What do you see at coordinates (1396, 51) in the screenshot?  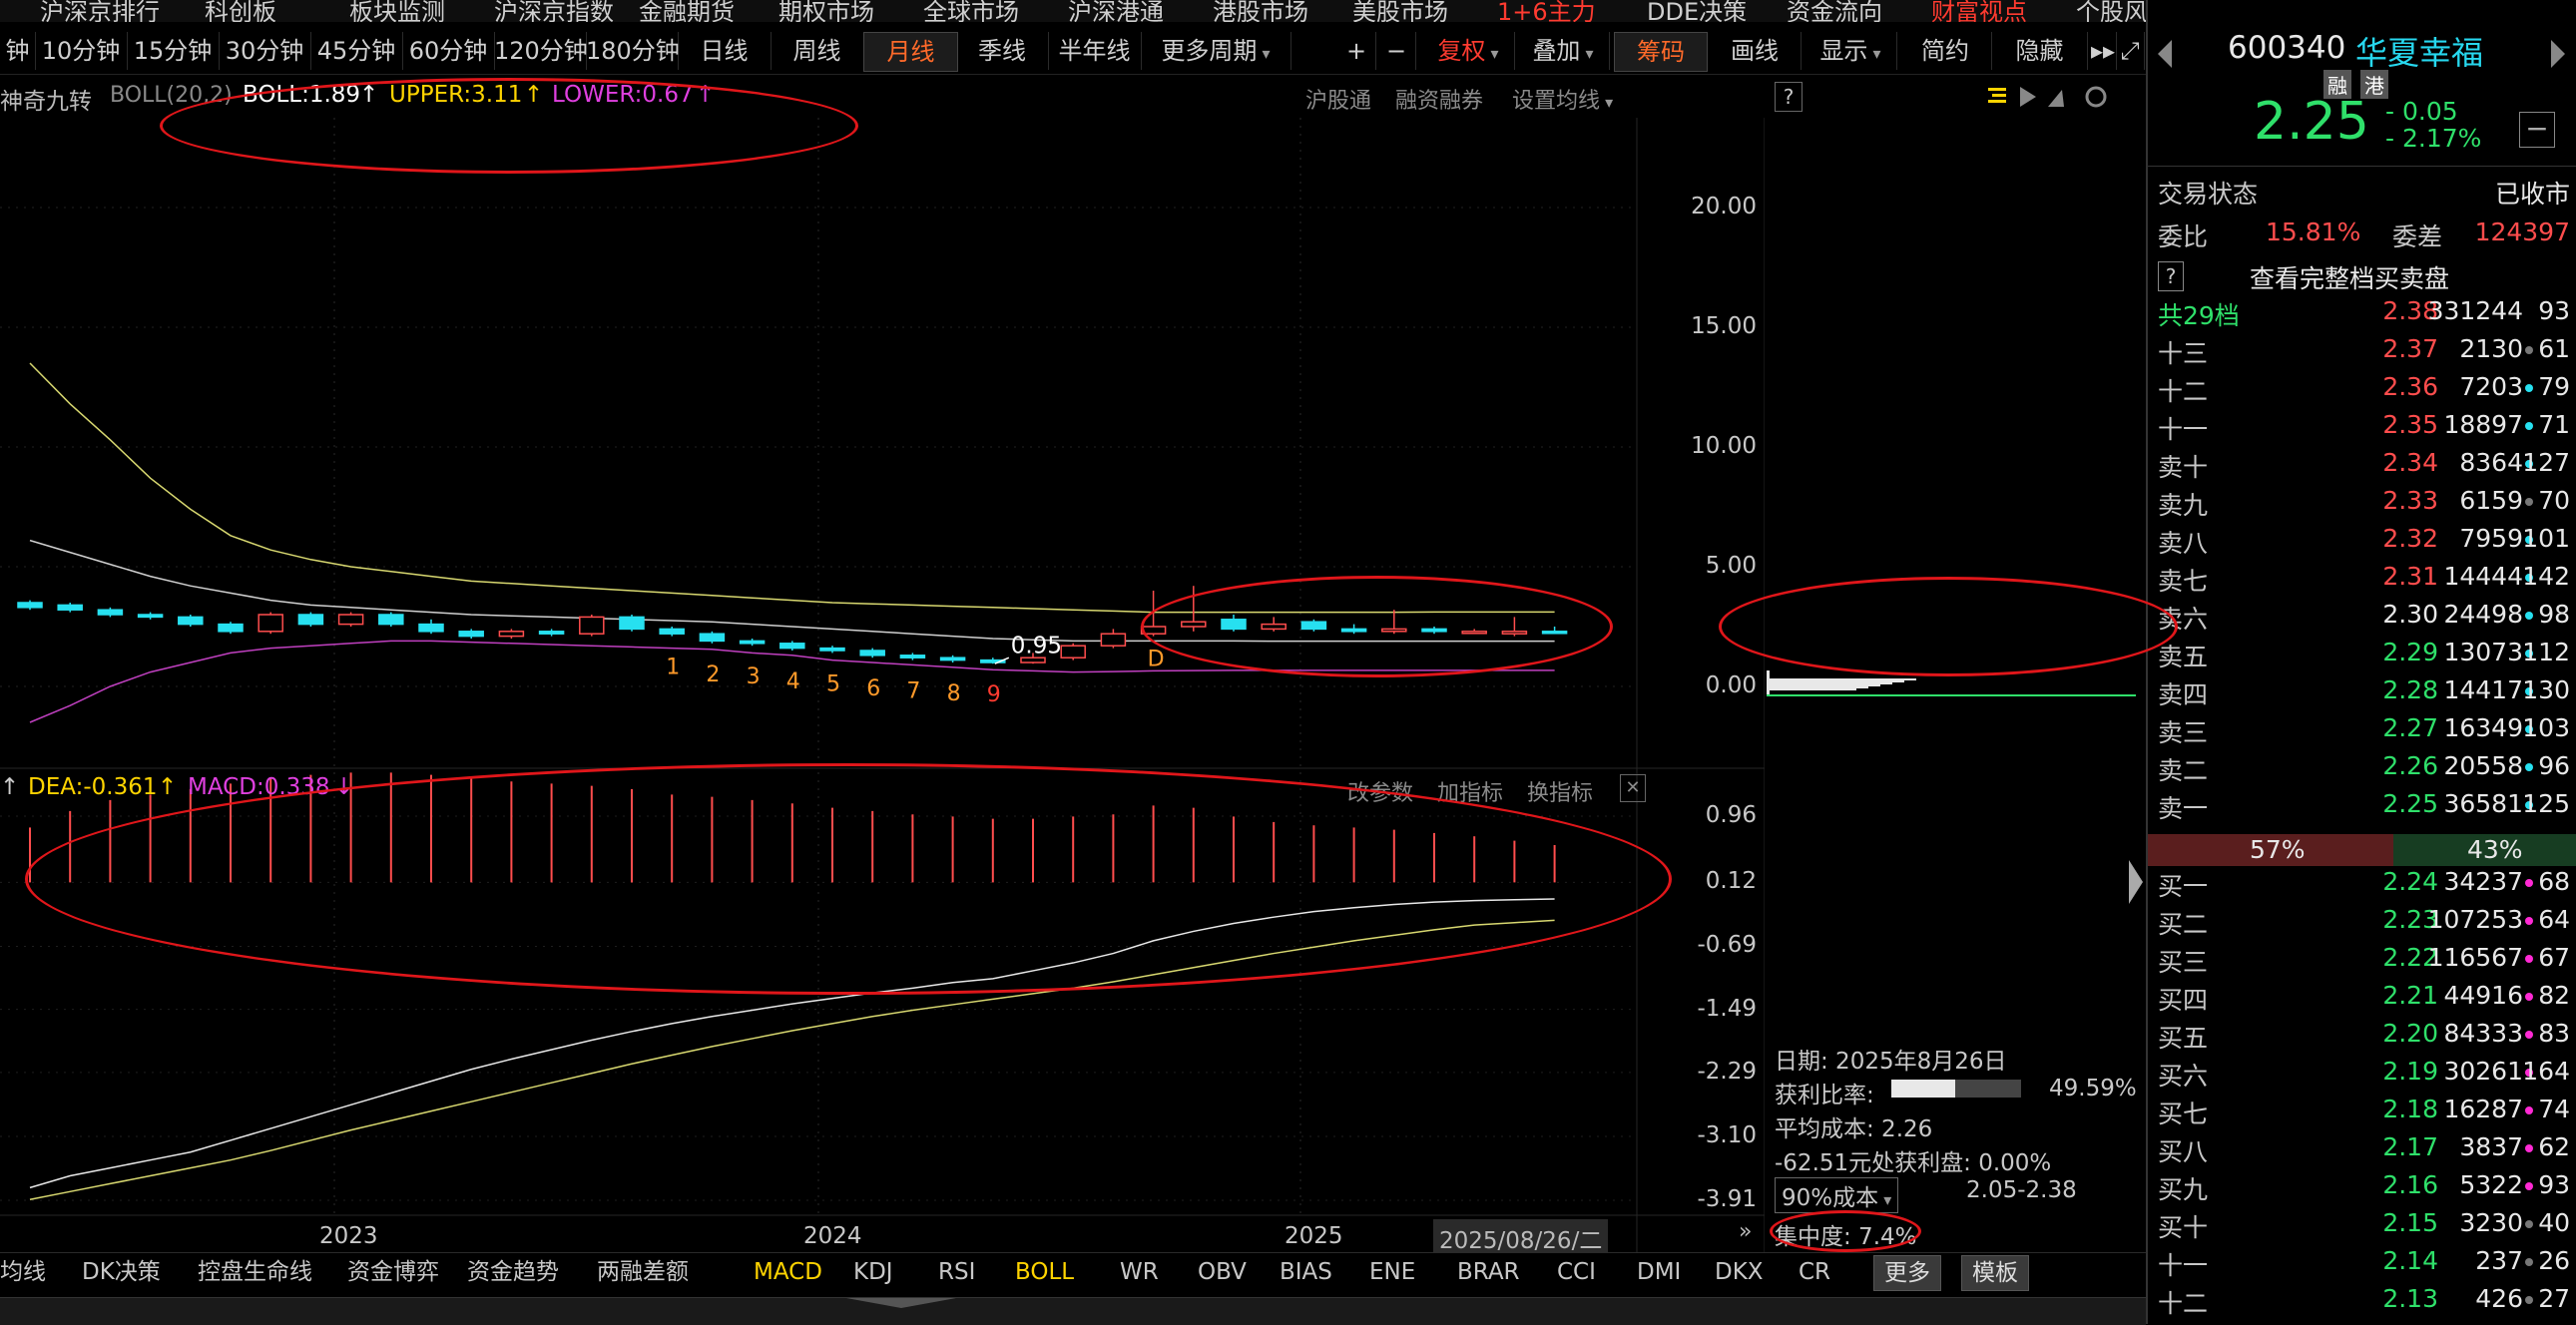 I see `zoom-out-button: −` at bounding box center [1396, 51].